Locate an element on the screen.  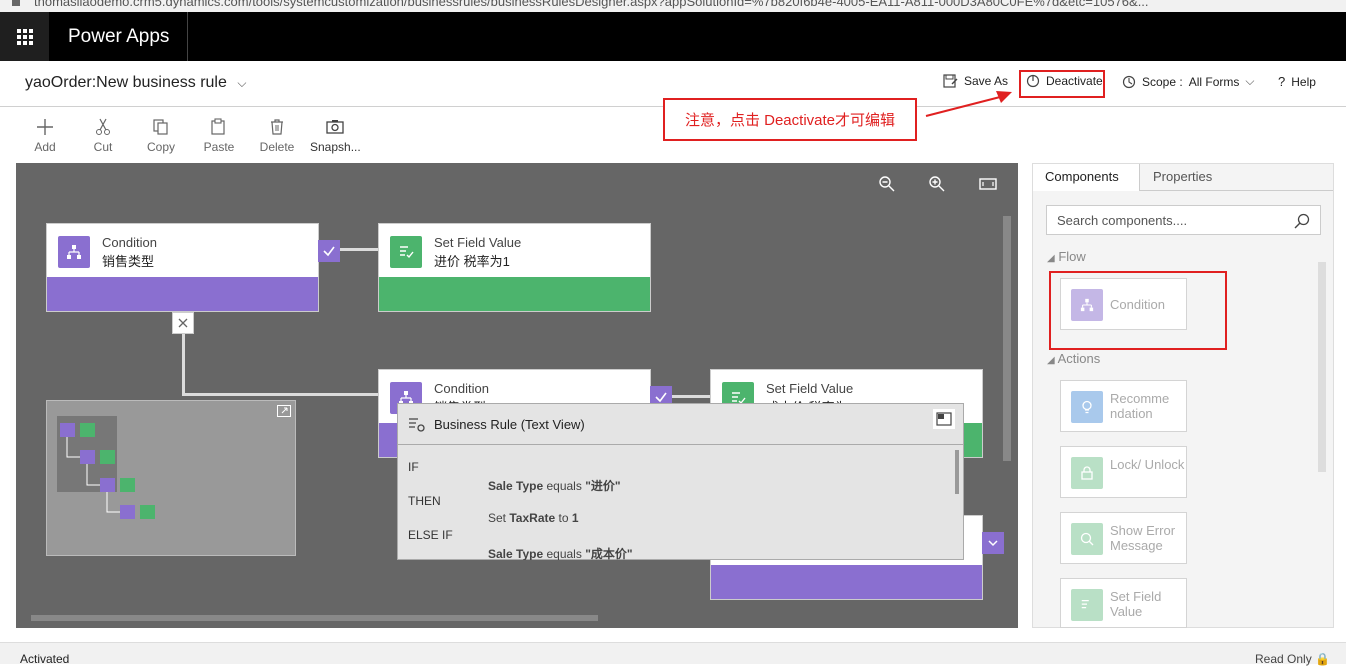
keyword-then: THEN is located at coordinates (424, 501).